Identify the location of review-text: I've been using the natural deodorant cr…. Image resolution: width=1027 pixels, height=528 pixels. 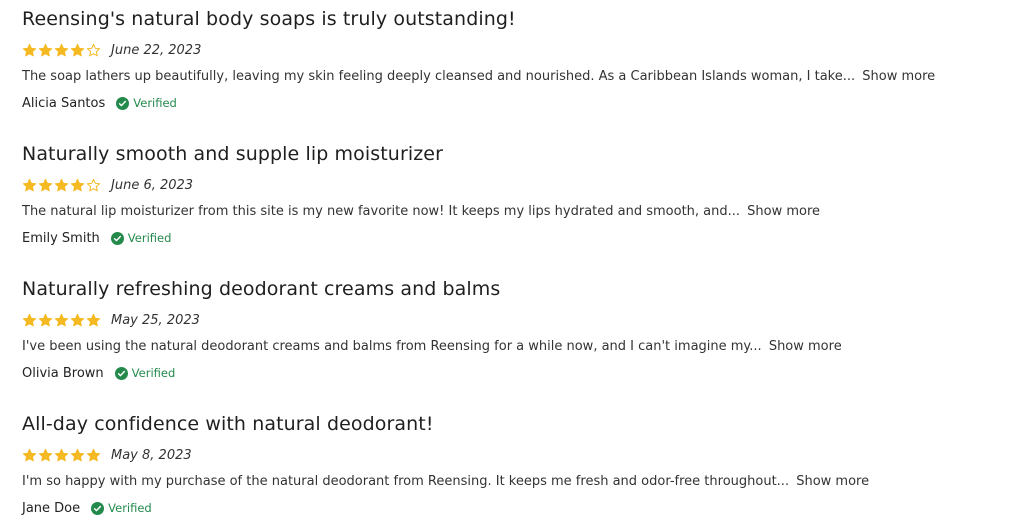
(392, 346).